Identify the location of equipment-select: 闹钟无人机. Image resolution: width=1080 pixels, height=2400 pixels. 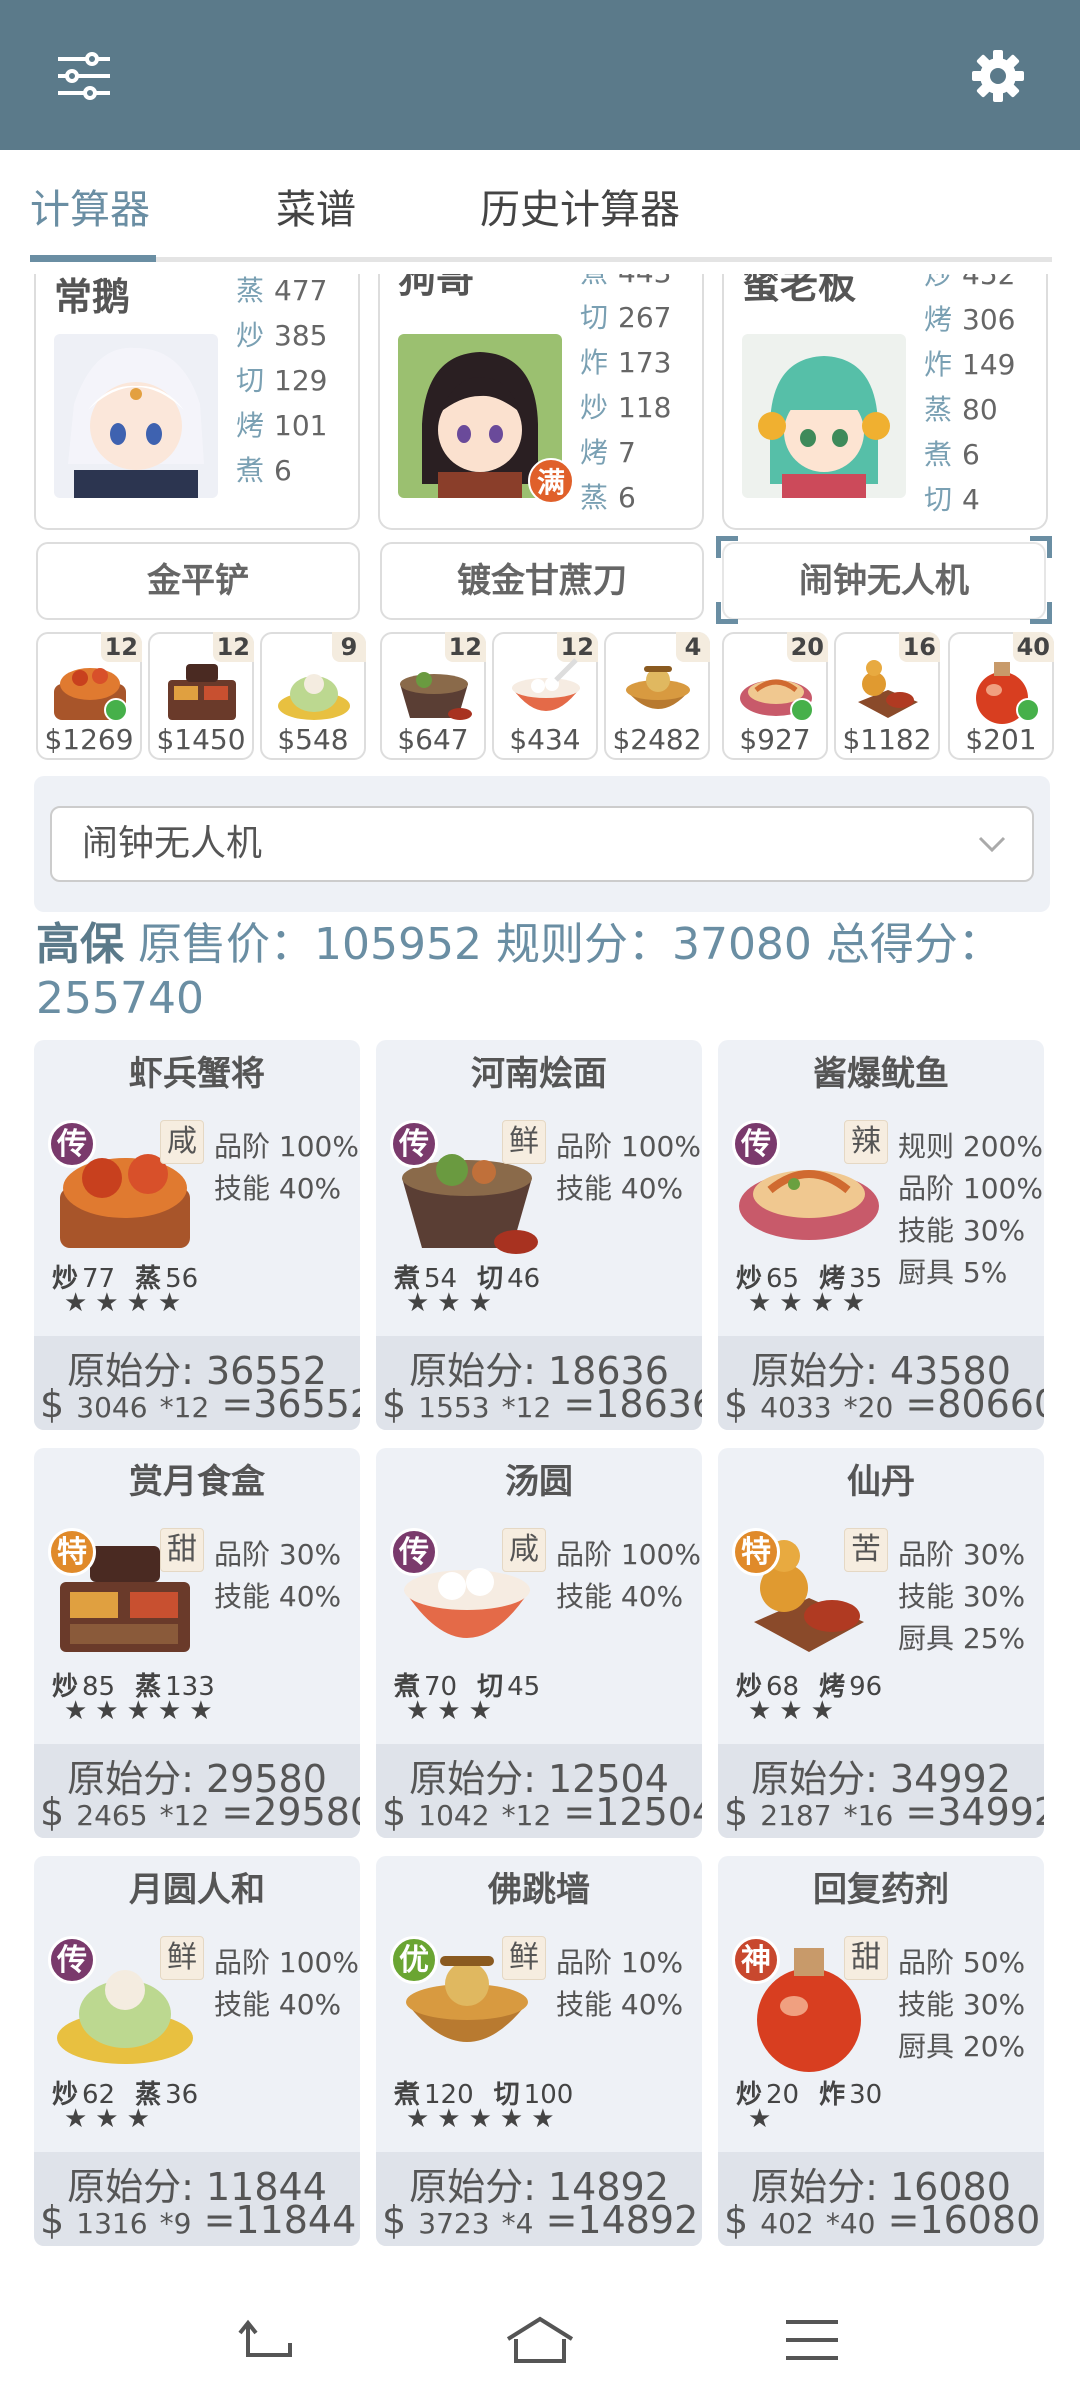
(542, 844).